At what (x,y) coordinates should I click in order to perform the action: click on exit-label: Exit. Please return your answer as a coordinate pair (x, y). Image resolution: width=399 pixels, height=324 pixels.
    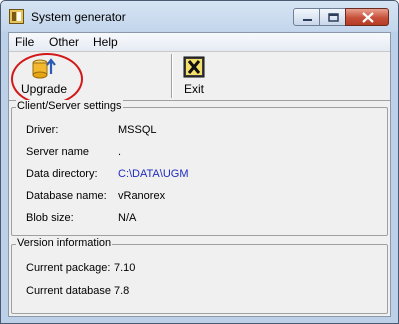
    Looking at the image, I should click on (193, 89).